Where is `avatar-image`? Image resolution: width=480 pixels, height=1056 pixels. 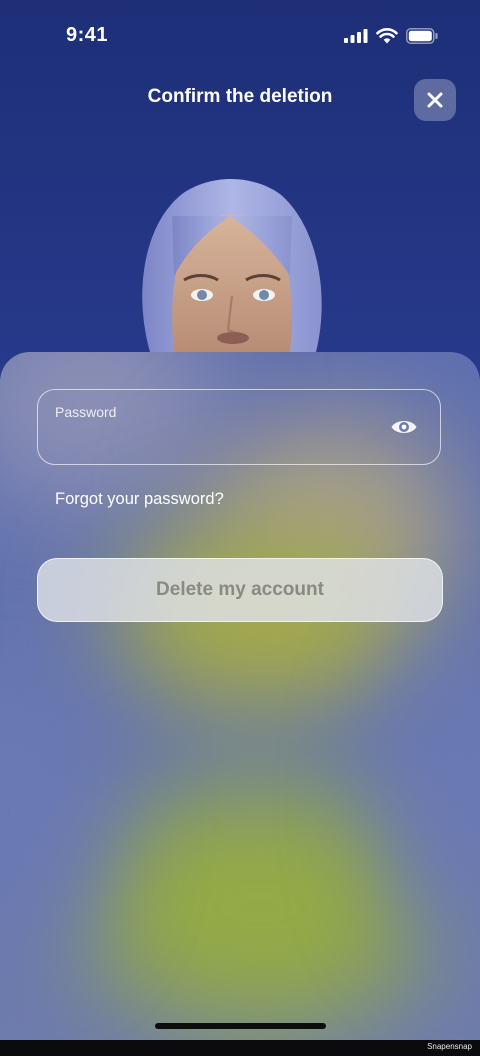
avatar-image is located at coordinates (232, 265).